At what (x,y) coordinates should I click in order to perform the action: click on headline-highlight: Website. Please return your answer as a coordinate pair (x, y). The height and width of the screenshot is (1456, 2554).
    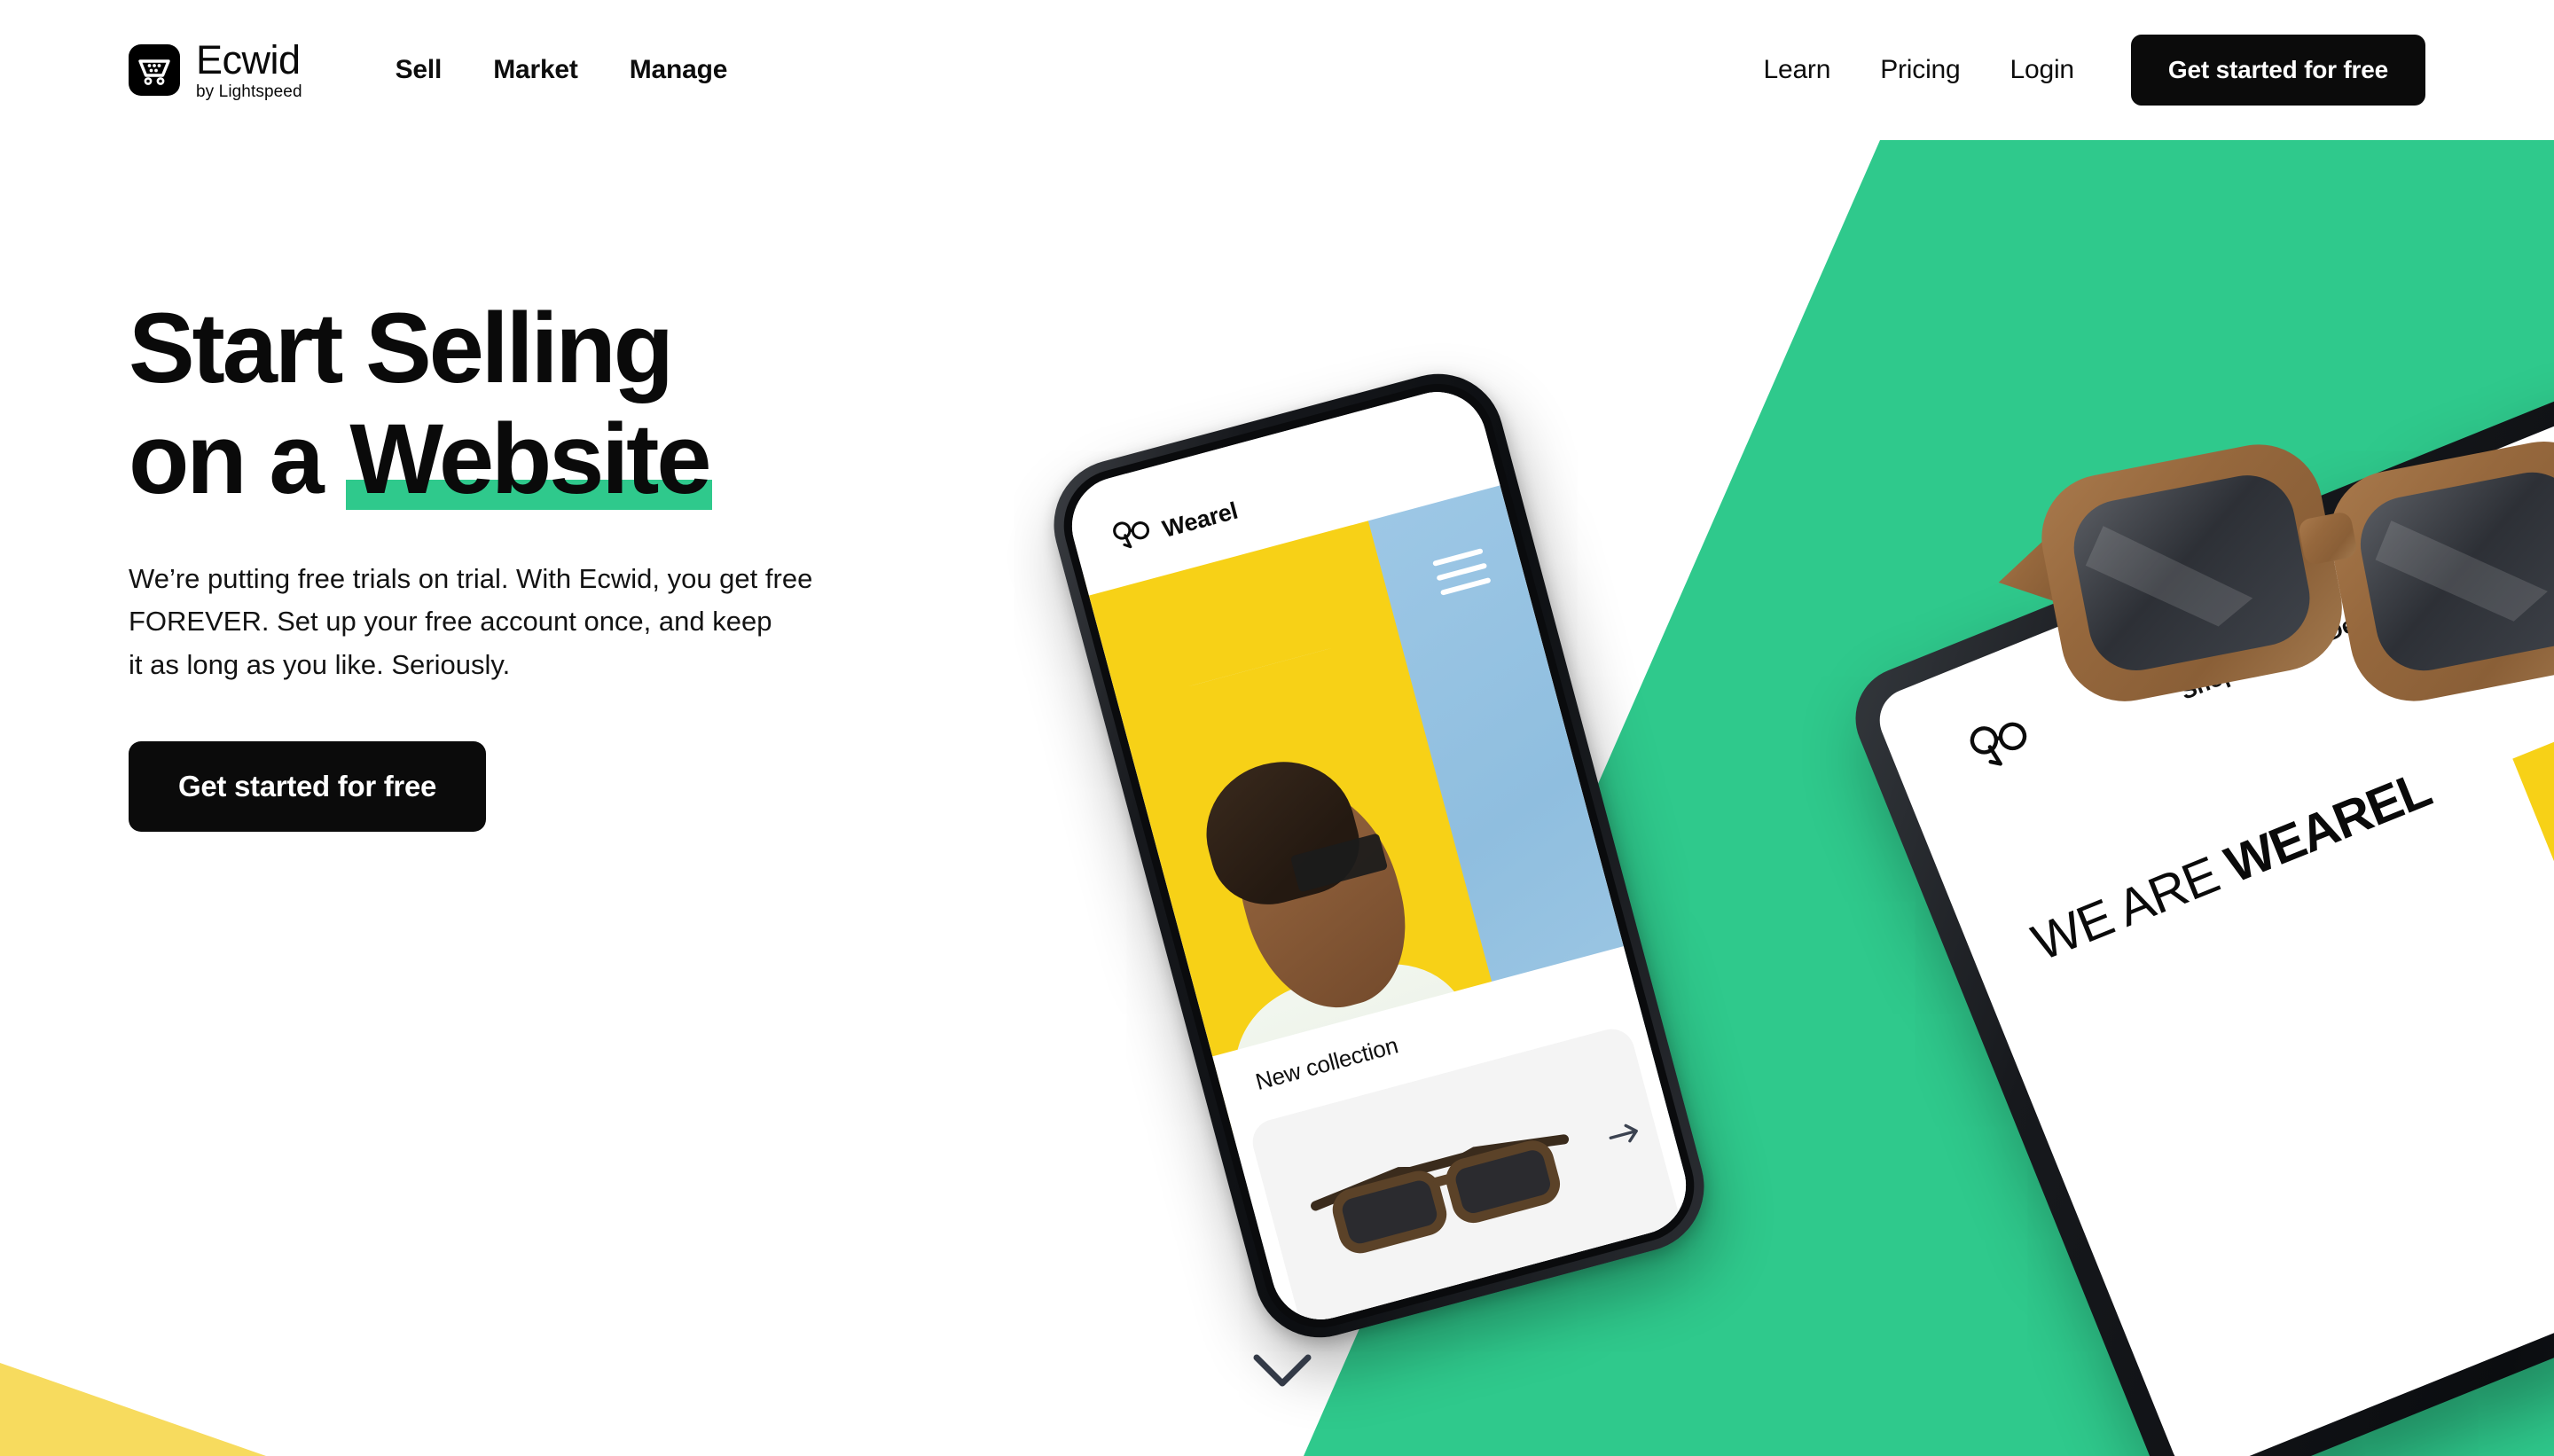
    Looking at the image, I should click on (529, 458).